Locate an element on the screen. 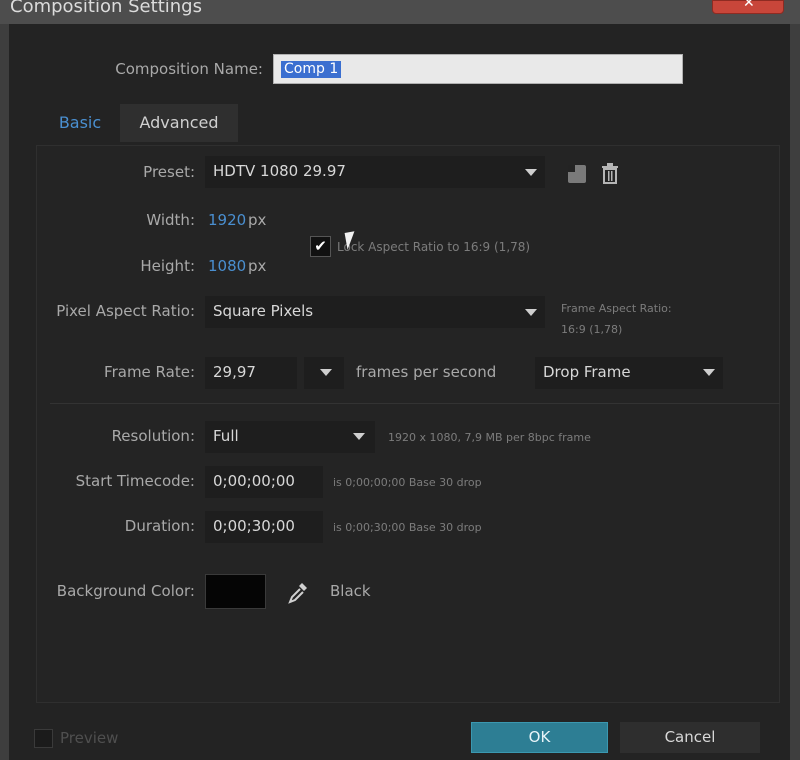 The width and height of the screenshot is (800, 760). lock-aspect-label: Lock Aspect Ratio to 16:9 (1,78) is located at coordinates (434, 247).